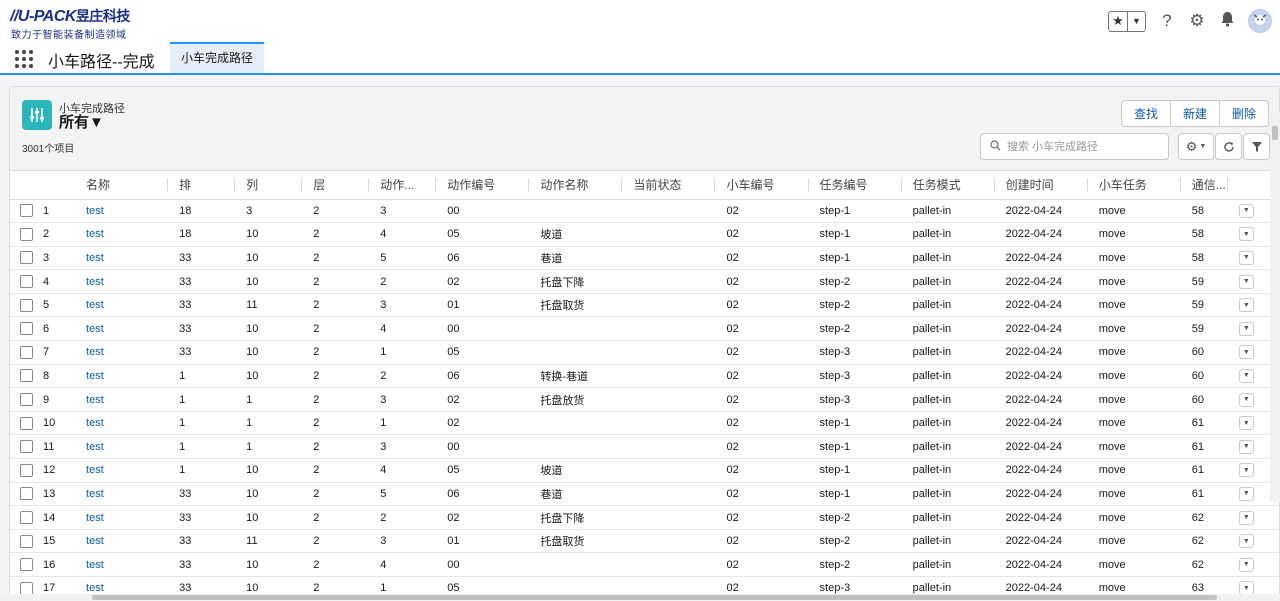 The width and height of the screenshot is (1280, 601). Describe the element at coordinates (1194, 113) in the screenshot. I see `new-button: 新建` at that location.